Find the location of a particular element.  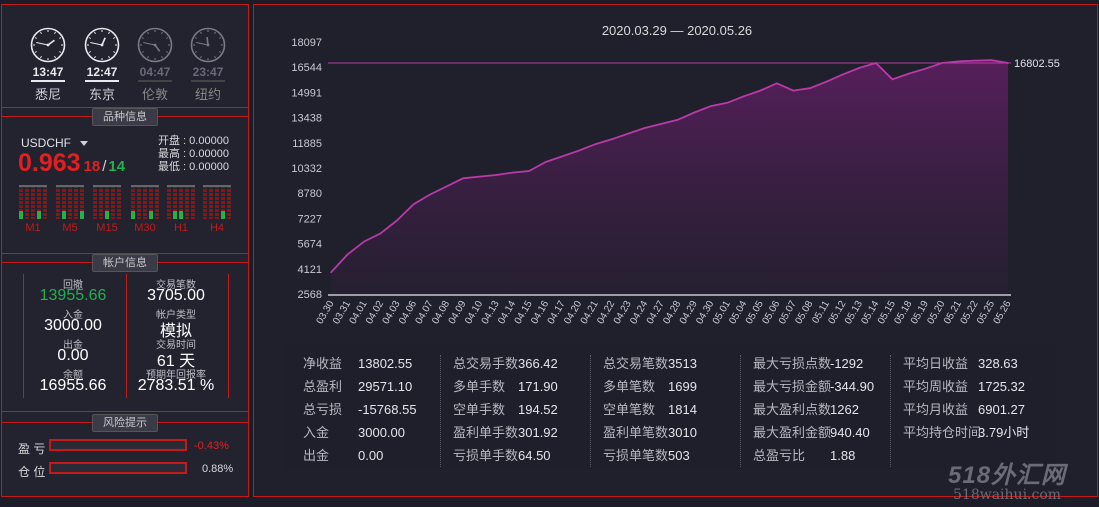

stat-label: 平均月收益 is located at coordinates (936, 409).